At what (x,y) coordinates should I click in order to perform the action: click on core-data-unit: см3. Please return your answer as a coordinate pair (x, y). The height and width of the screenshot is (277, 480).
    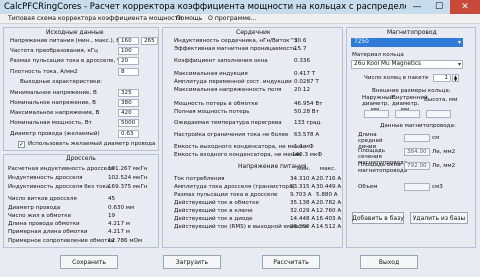
    Looking at the image, I should click on (437, 187).